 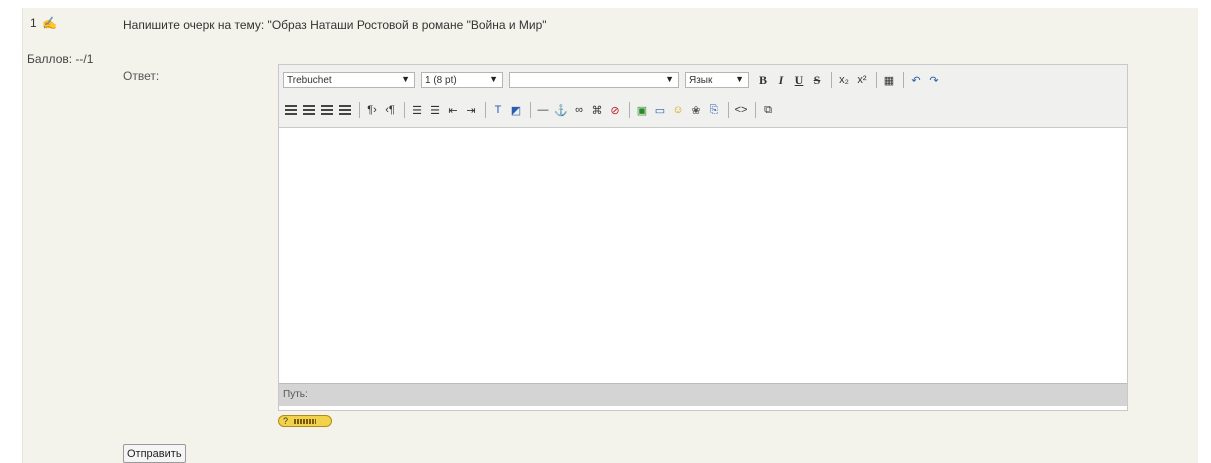 I want to click on question-number-text: 1, so click(x=33, y=23).